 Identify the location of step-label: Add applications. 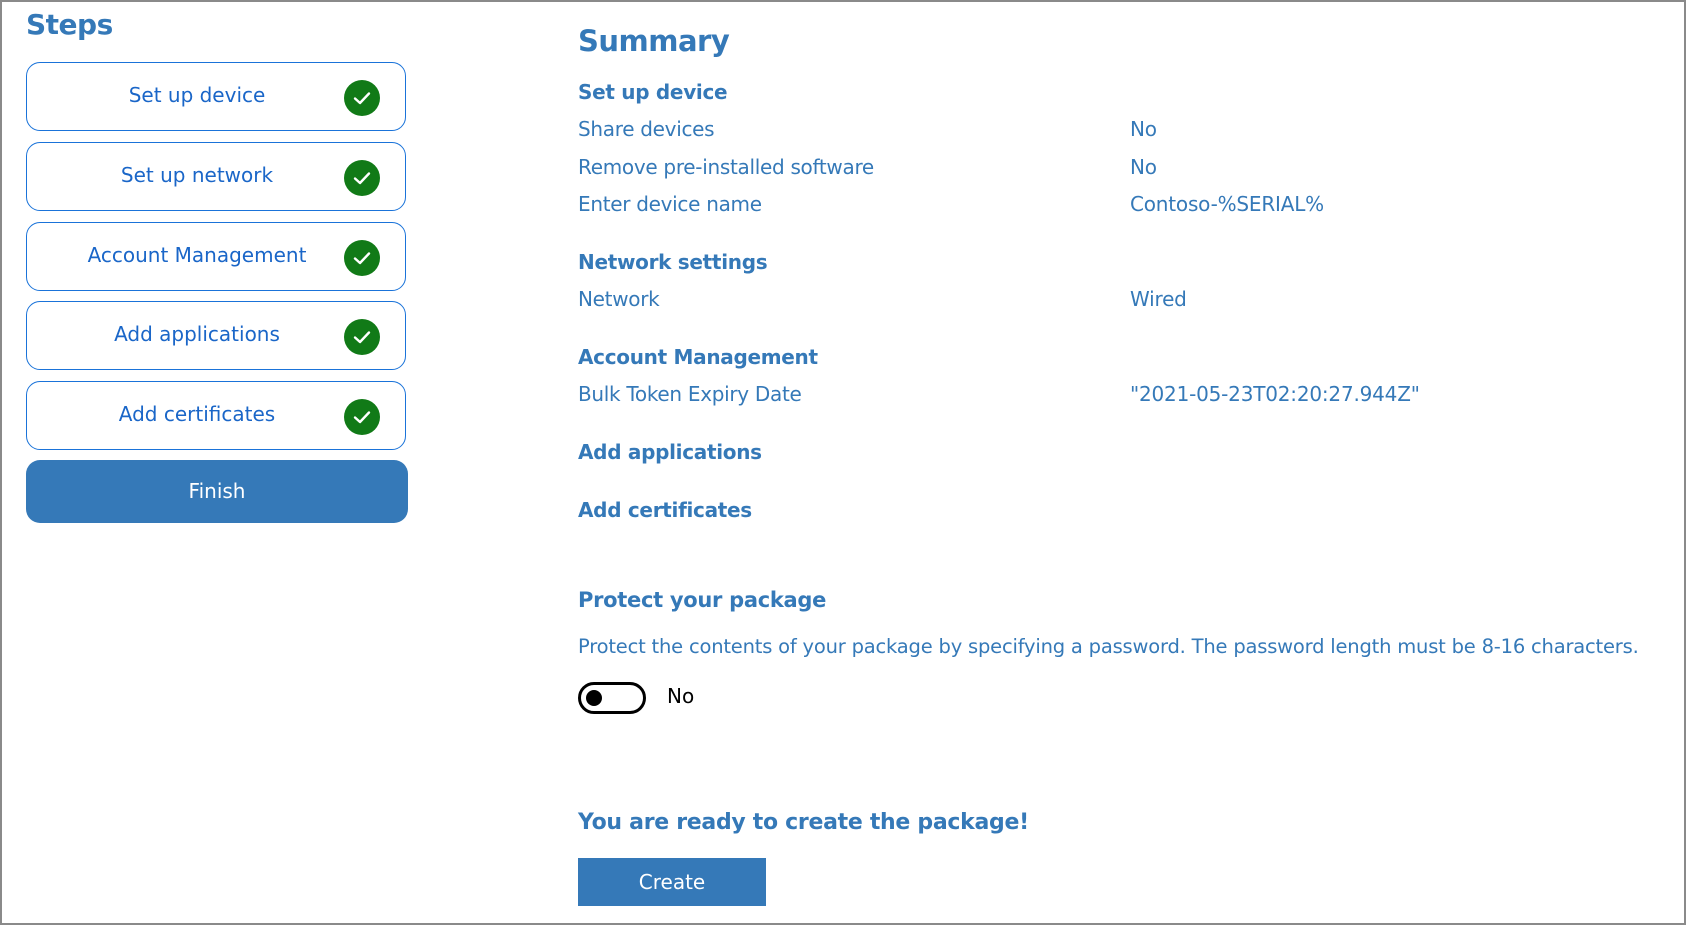
(197, 334).